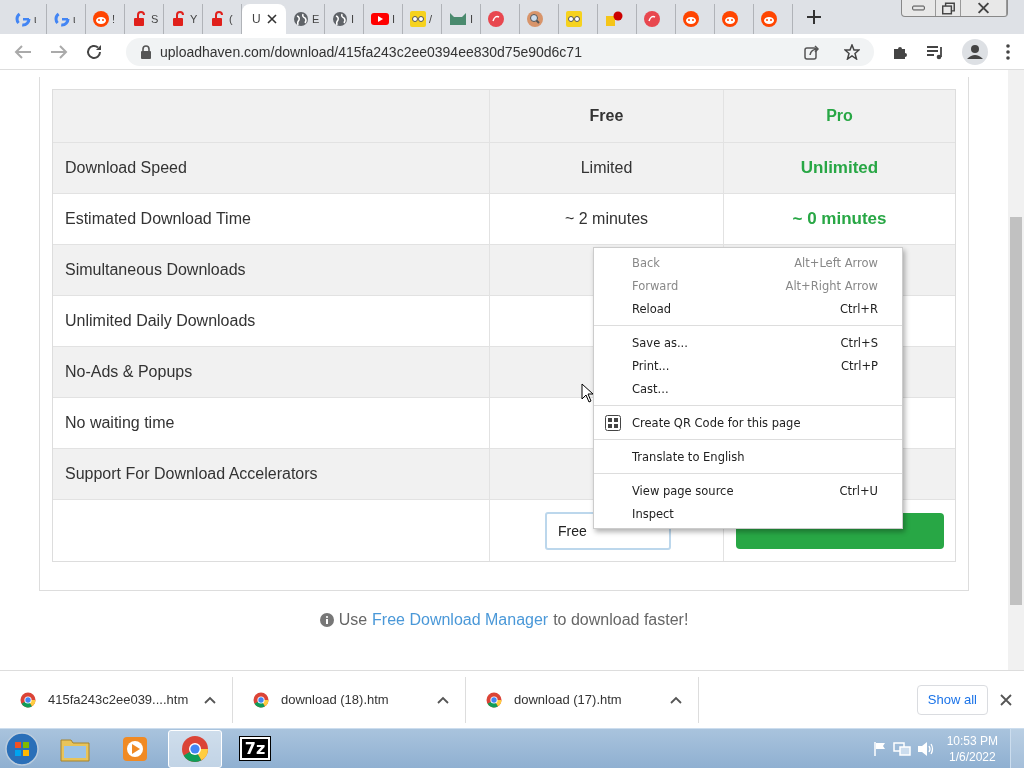  What do you see at coordinates (748, 456) in the screenshot?
I see `menu-item: Translate to English` at bounding box center [748, 456].